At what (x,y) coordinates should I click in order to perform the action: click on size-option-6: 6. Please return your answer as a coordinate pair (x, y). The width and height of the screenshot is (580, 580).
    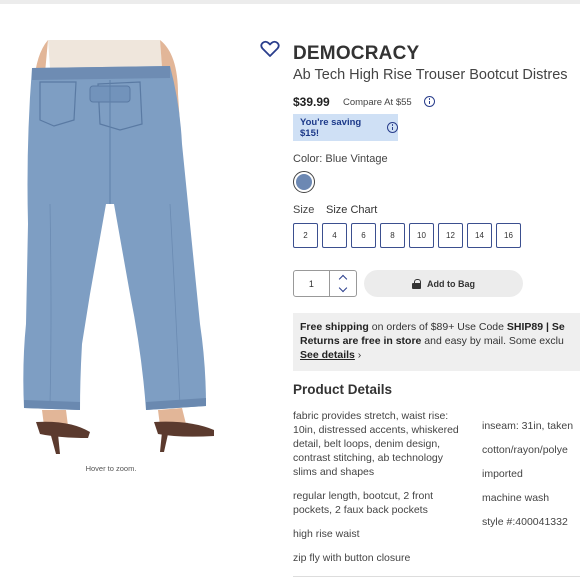
    Looking at the image, I should click on (363, 235).